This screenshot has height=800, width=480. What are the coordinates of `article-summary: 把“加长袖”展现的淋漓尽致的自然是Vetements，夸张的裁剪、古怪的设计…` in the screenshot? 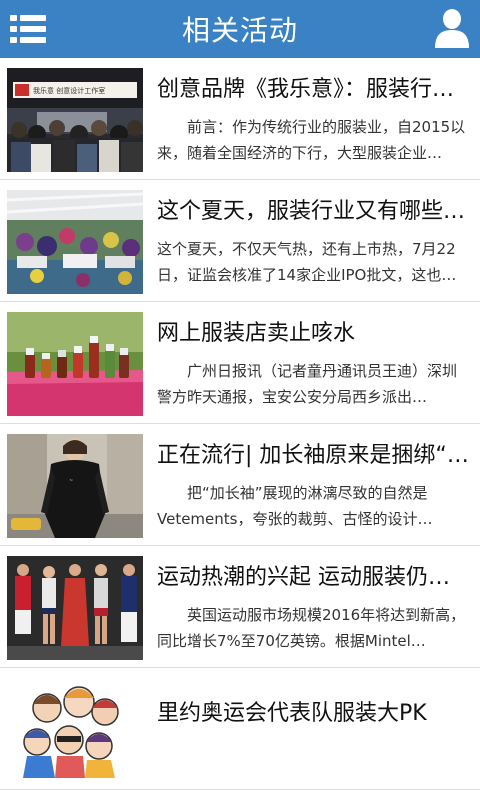 It's located at (295, 506).